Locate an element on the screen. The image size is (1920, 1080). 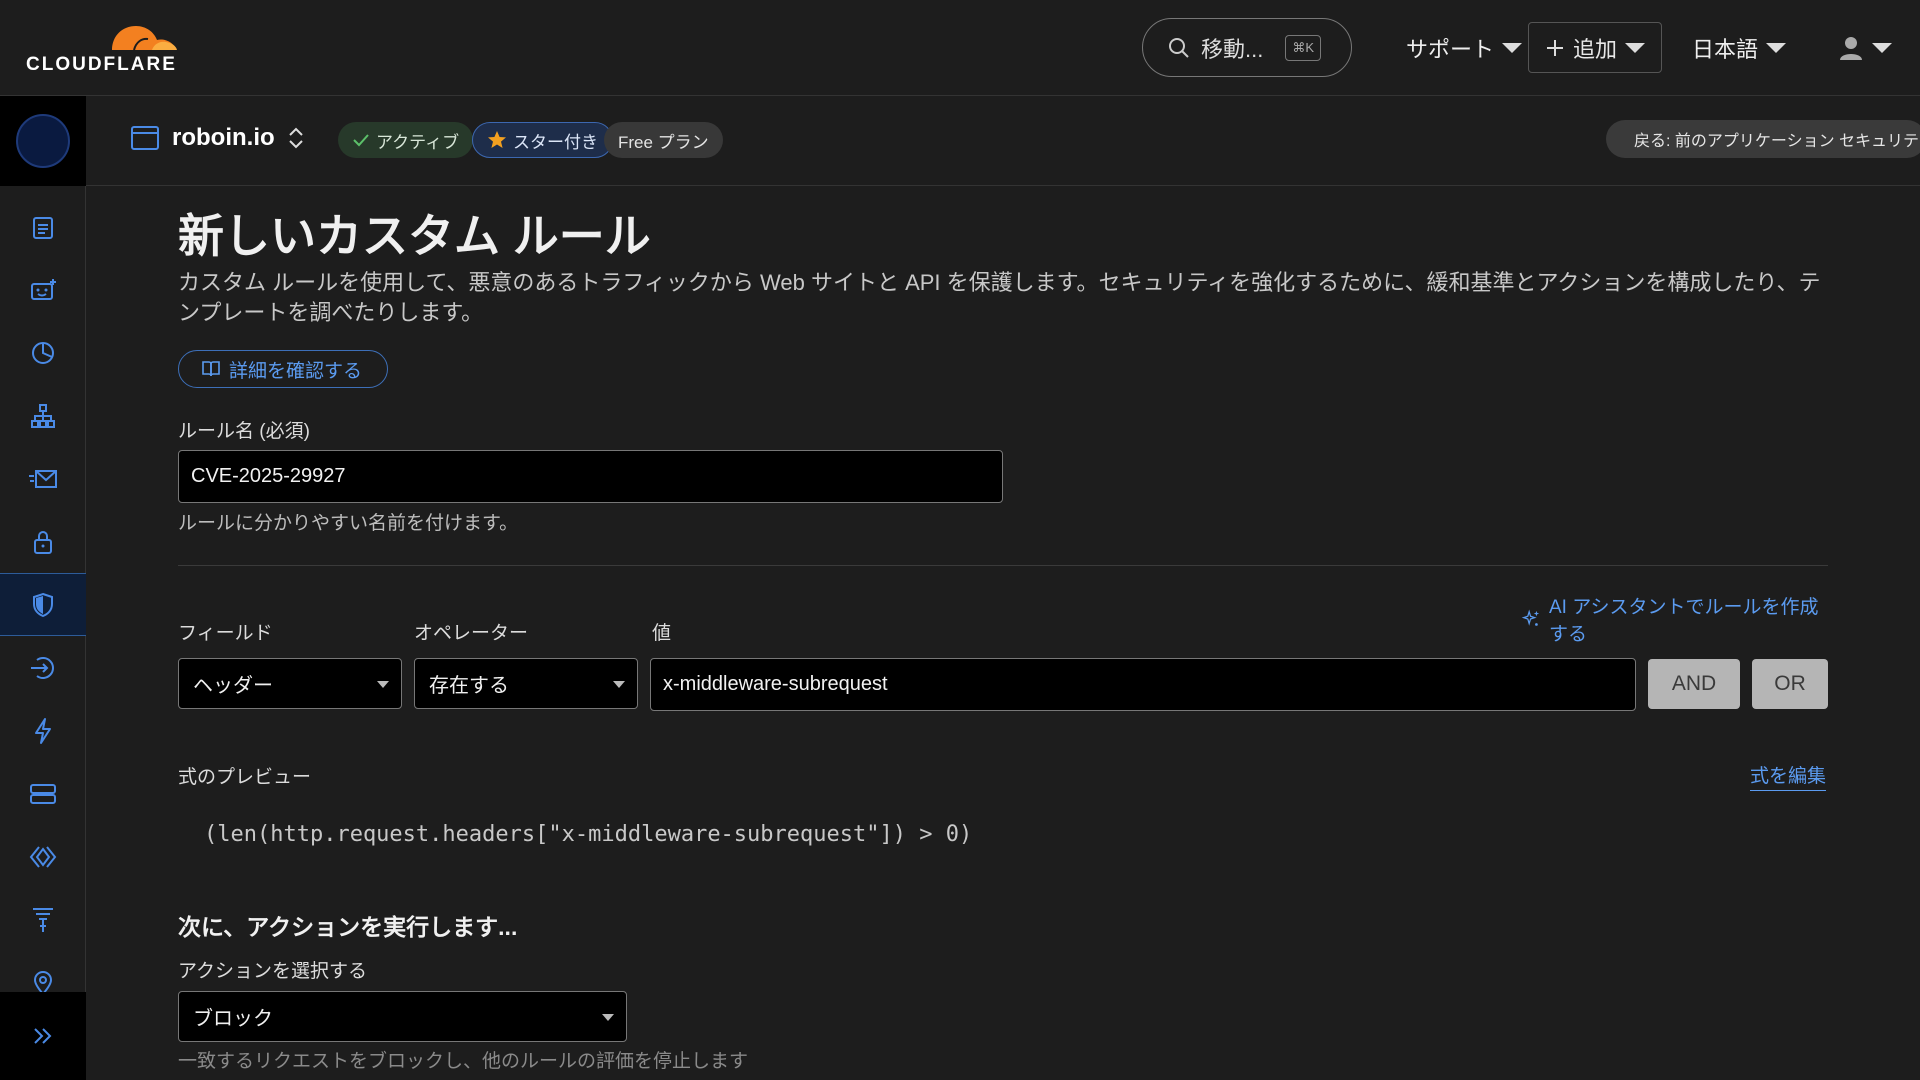
user-menu is located at coordinates (1865, 48).